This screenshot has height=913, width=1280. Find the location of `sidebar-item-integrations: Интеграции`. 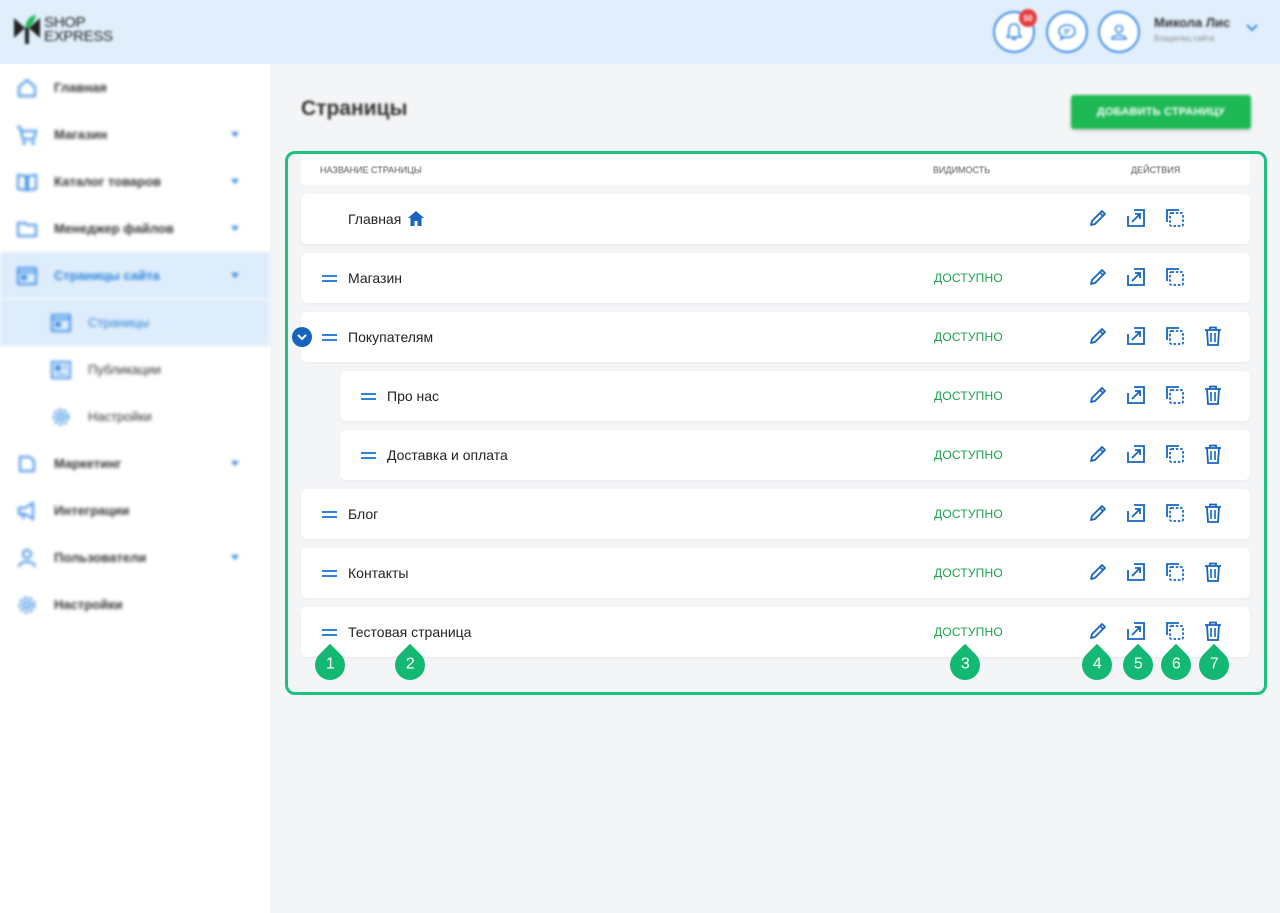

sidebar-item-integrations: Интеграции is located at coordinates (135, 510).